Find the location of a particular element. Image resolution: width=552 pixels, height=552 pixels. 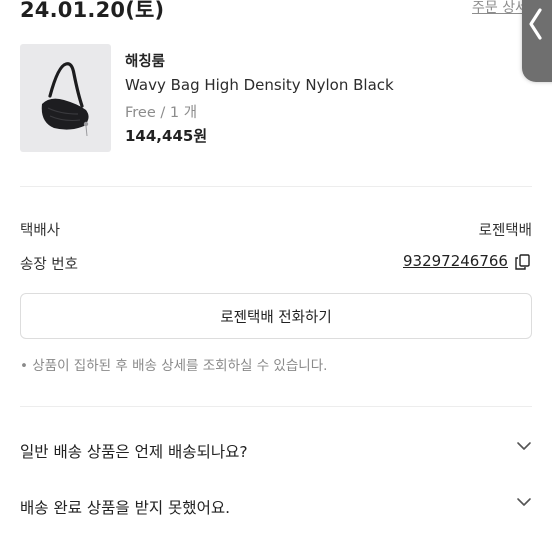

product-name: Wavy Bag High Density Nylon Black is located at coordinates (259, 85).